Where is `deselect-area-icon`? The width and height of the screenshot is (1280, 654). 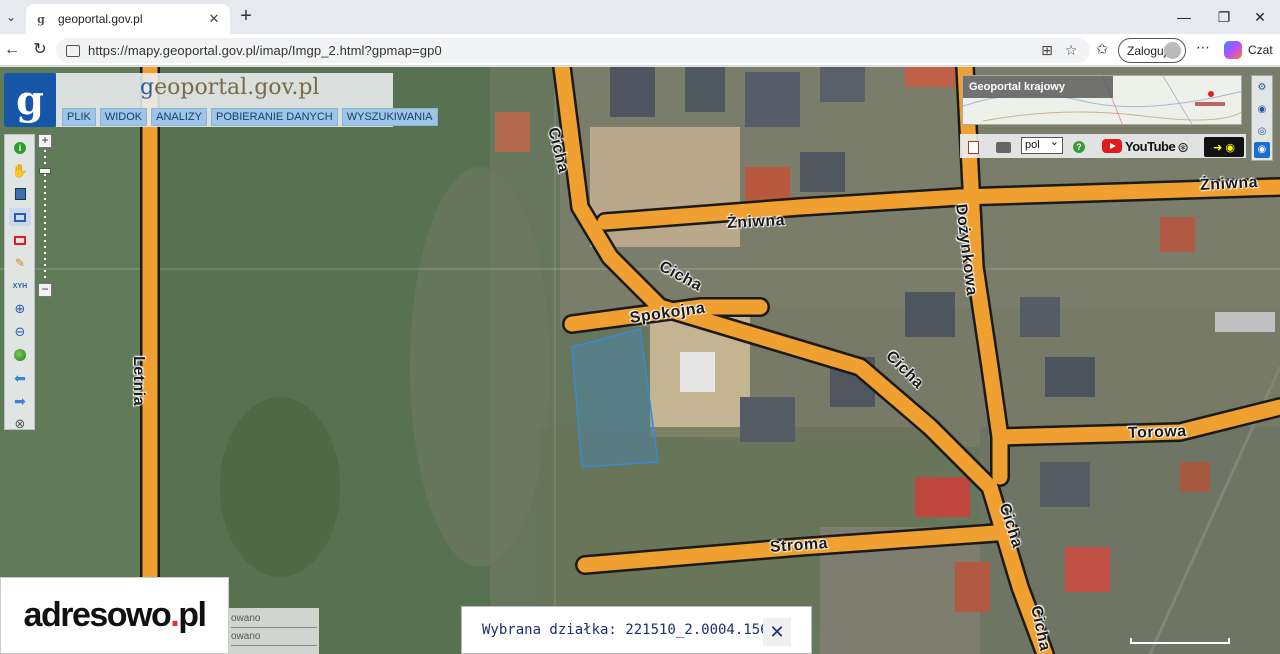 deselect-area-icon is located at coordinates (20, 240).